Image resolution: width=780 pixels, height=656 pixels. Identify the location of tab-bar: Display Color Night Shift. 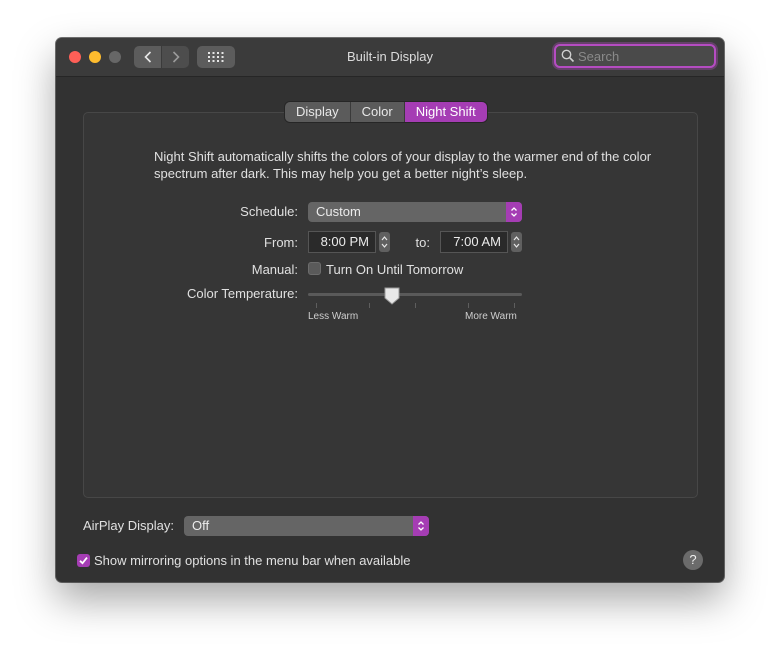
(386, 112).